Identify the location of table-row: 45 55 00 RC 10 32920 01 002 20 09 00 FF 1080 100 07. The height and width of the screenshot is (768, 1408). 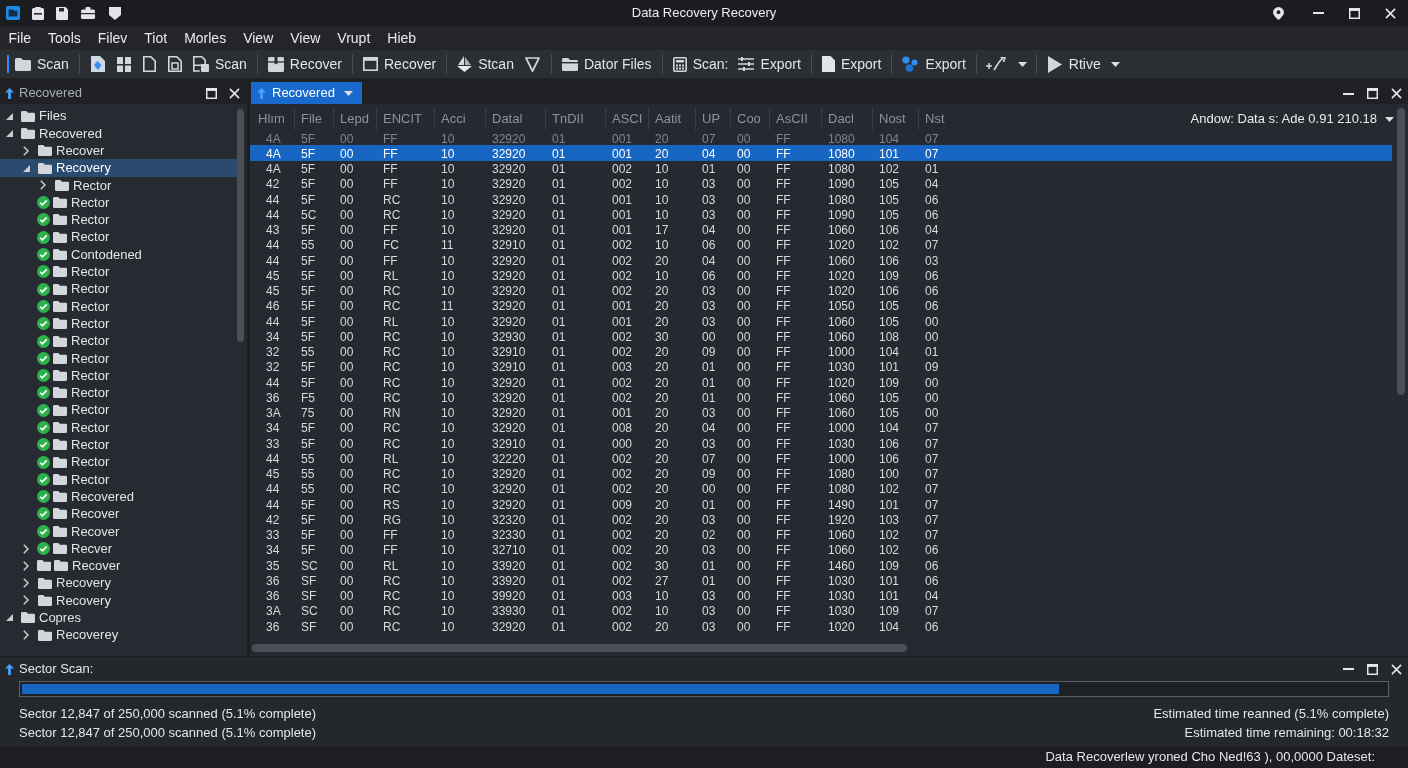
(821, 473).